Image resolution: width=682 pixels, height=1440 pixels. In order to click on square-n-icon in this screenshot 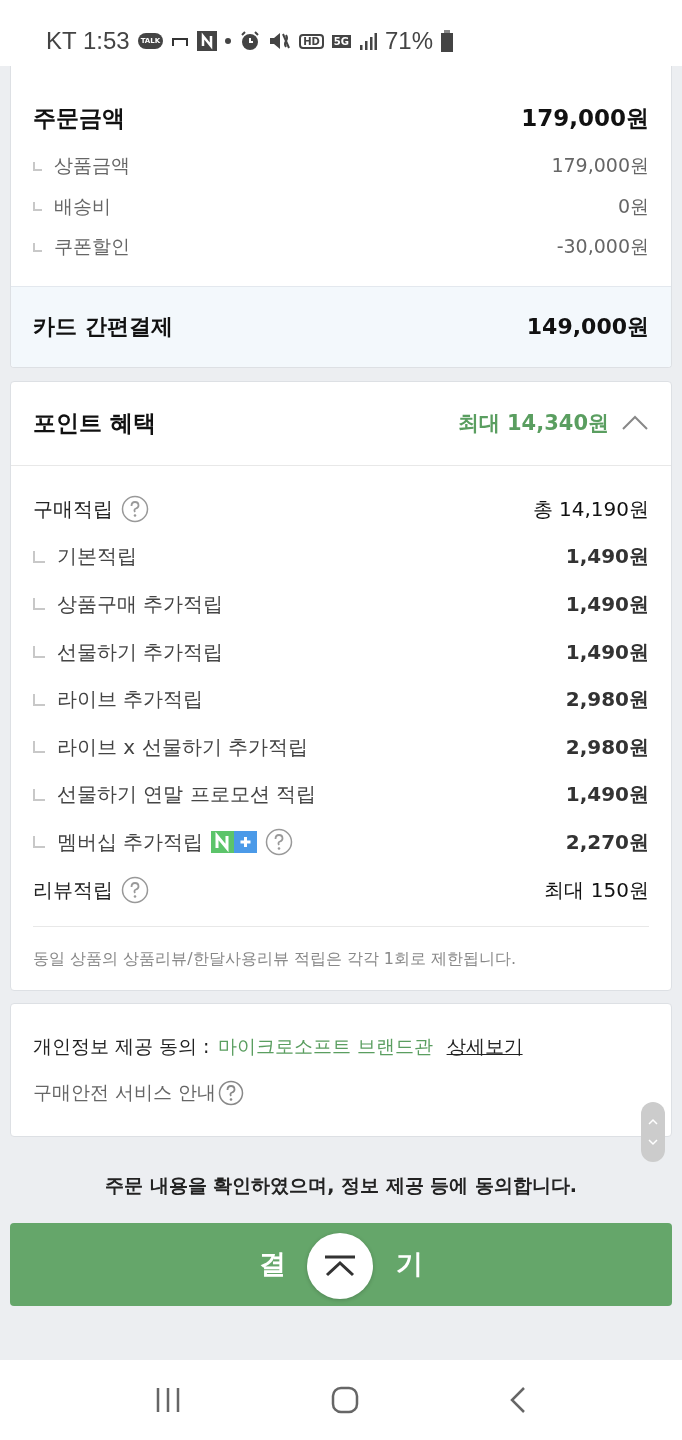, I will do `click(207, 41)`.